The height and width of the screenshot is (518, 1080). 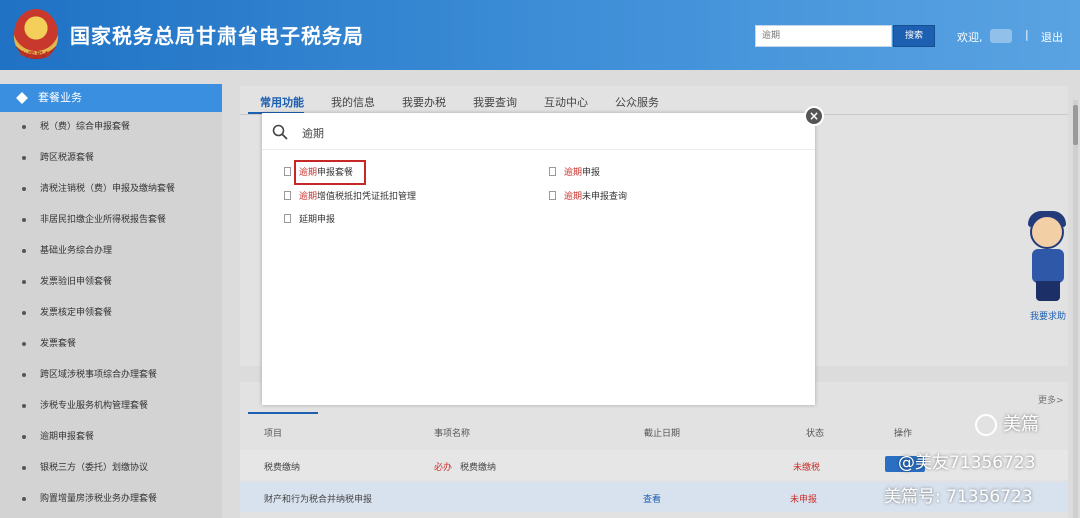 I want to click on sidebar-item-label: 非居民扣缴企业所得税报告套餐, so click(x=103, y=220).